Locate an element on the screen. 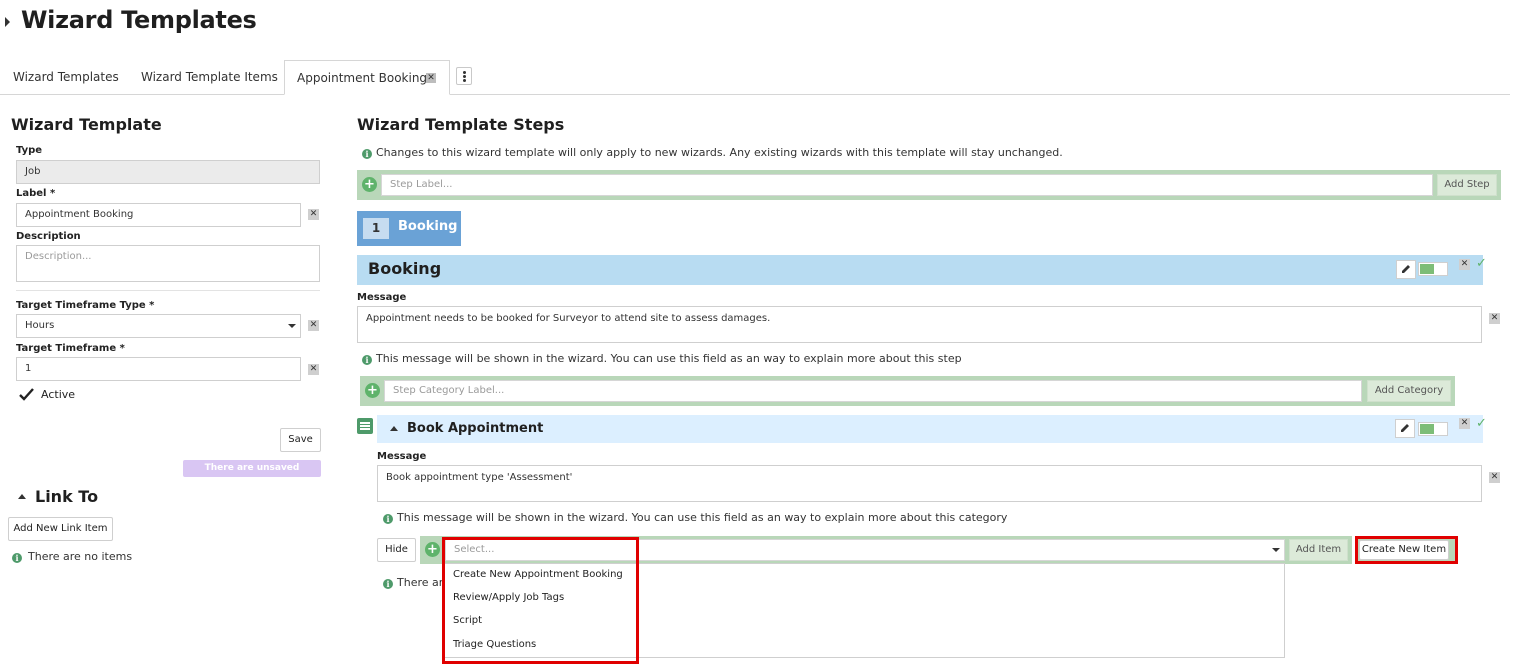 This screenshot has width=1514, height=664. category-message-label: Message is located at coordinates (402, 456).